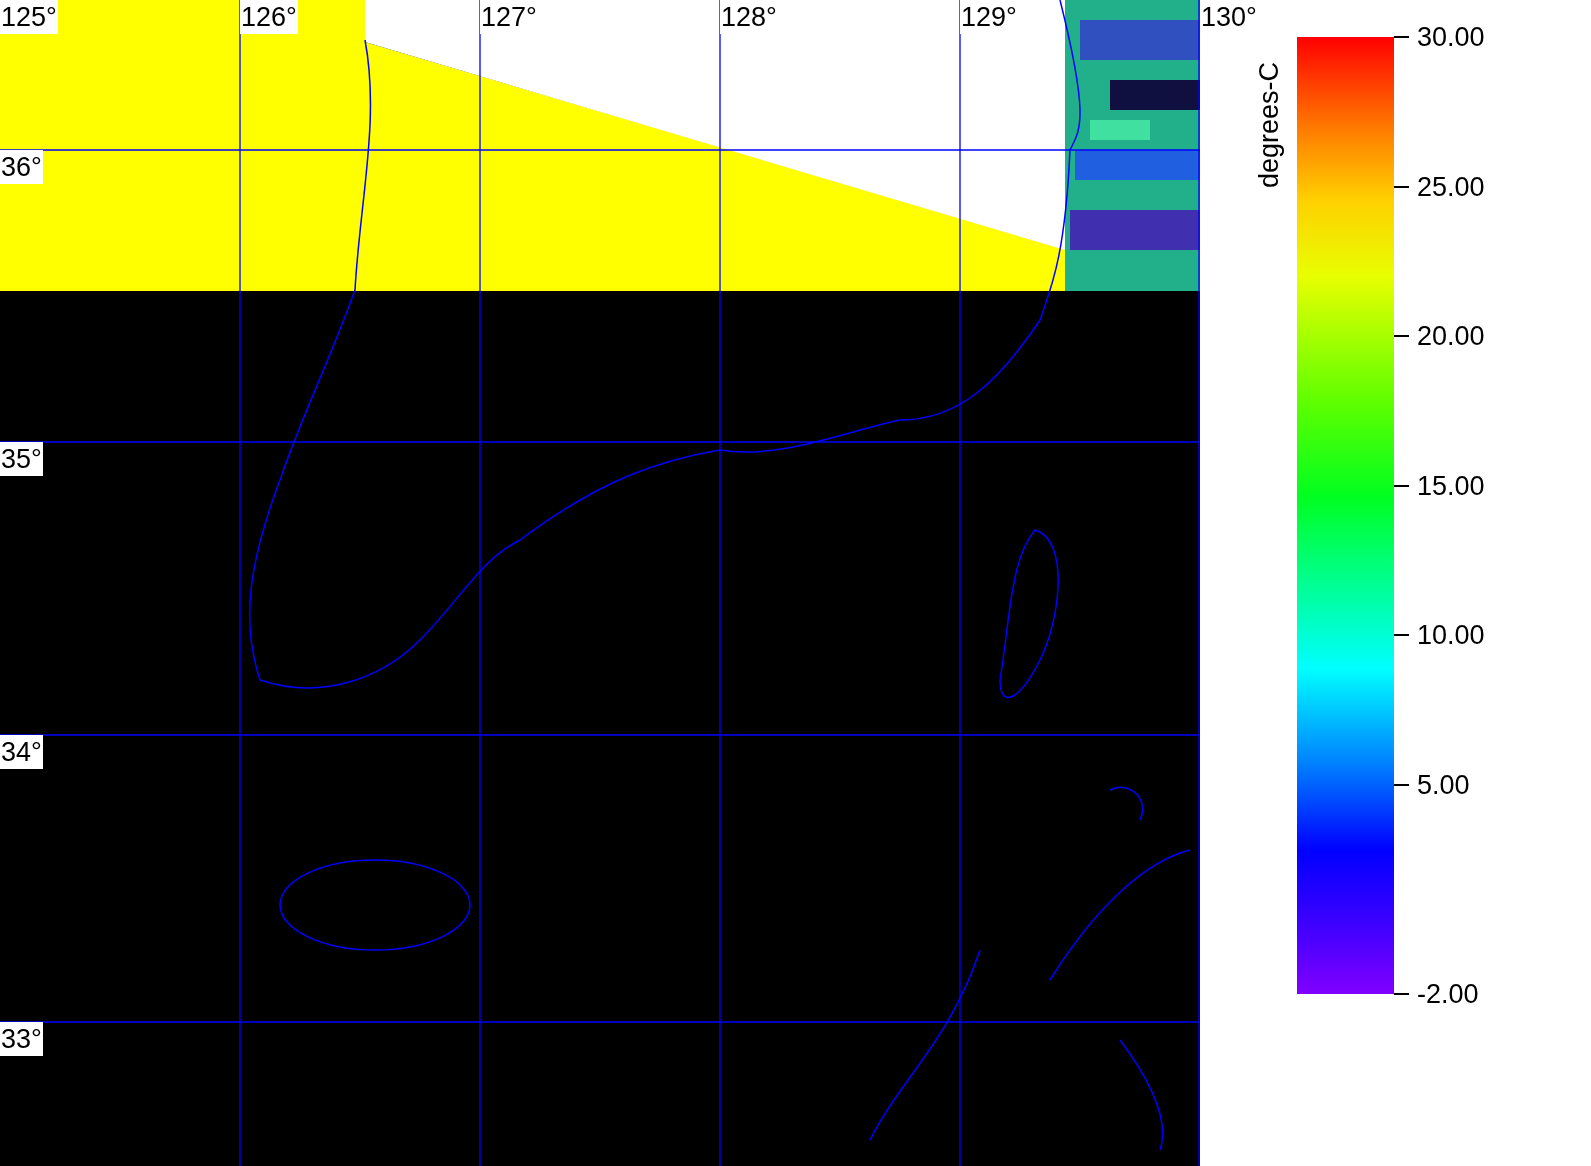 The height and width of the screenshot is (1166, 1591). I want to click on longitude-label: 125°, so click(29, 17).